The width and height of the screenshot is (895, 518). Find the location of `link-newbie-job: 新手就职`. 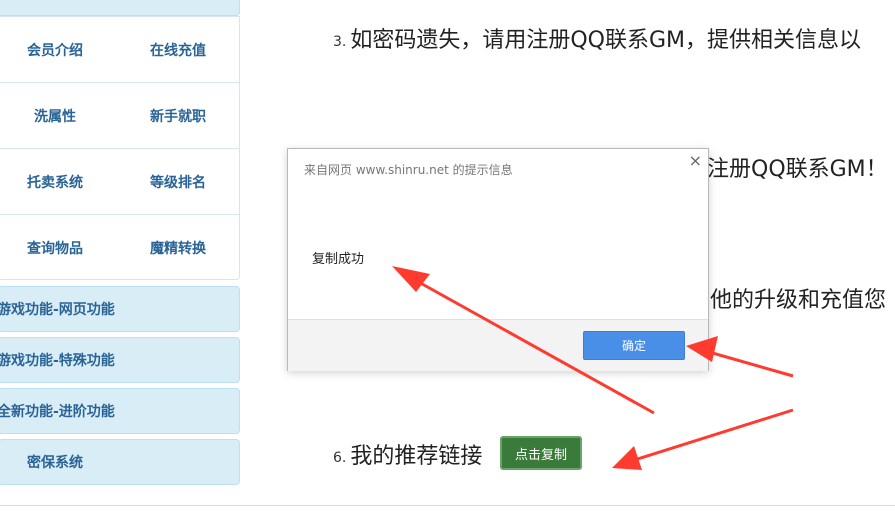

link-newbie-job: 新手就职 is located at coordinates (178, 115).